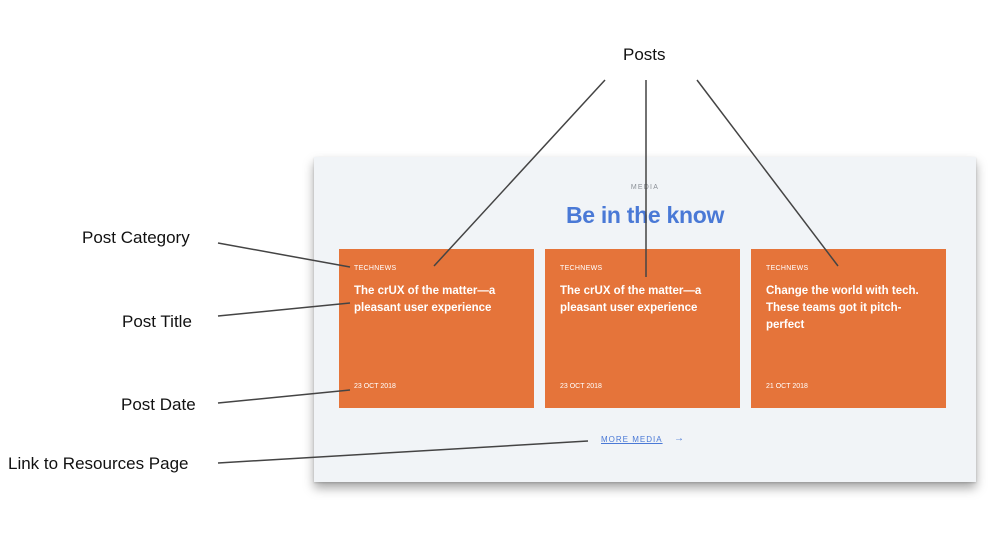  I want to click on section-eyebrow: MEDIA, so click(645, 187).